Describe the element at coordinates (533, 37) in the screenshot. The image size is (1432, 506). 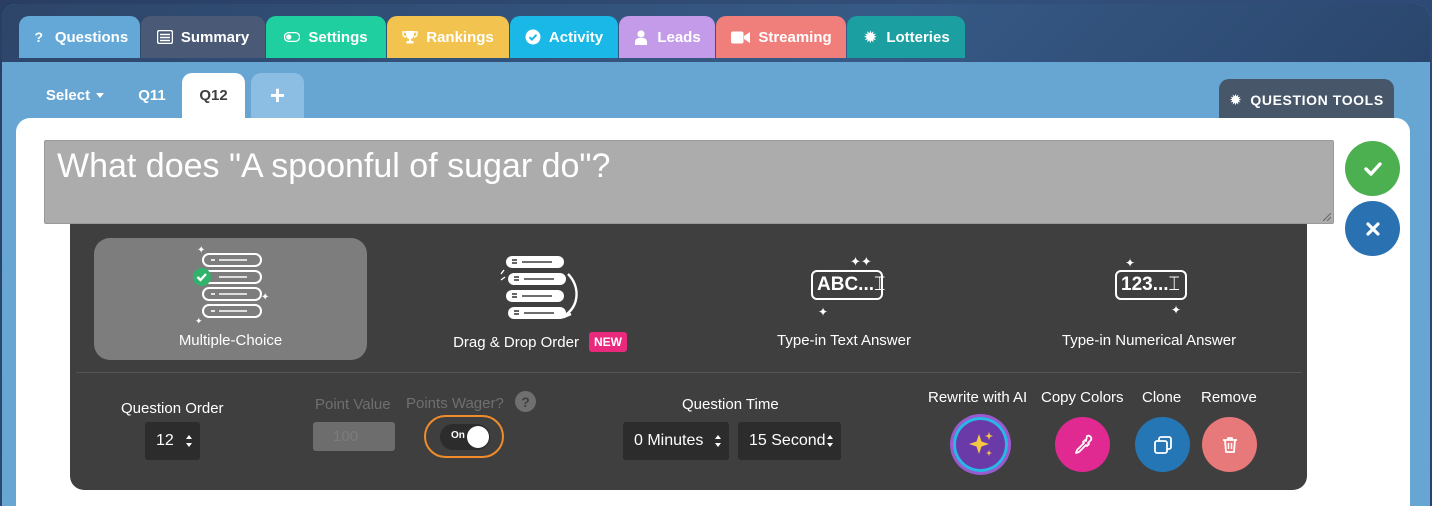
I see `check-circle-icon` at that location.